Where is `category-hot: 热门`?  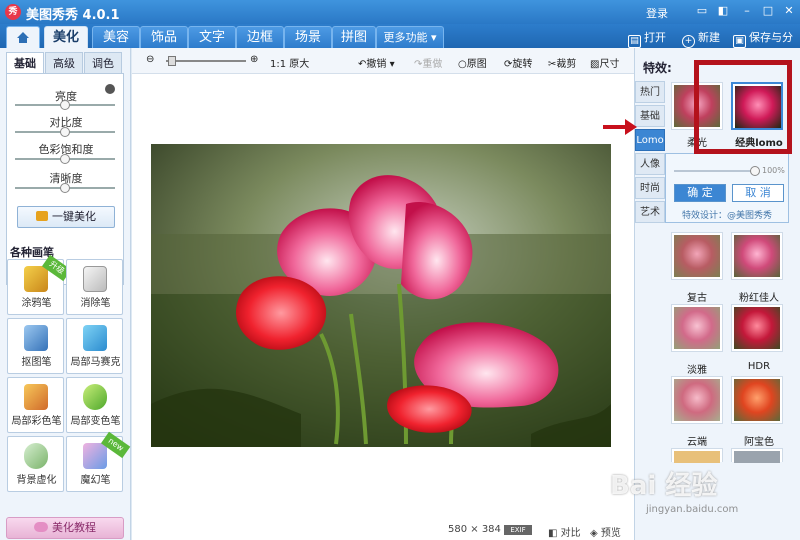
category-hot: 热门 is located at coordinates (650, 92).